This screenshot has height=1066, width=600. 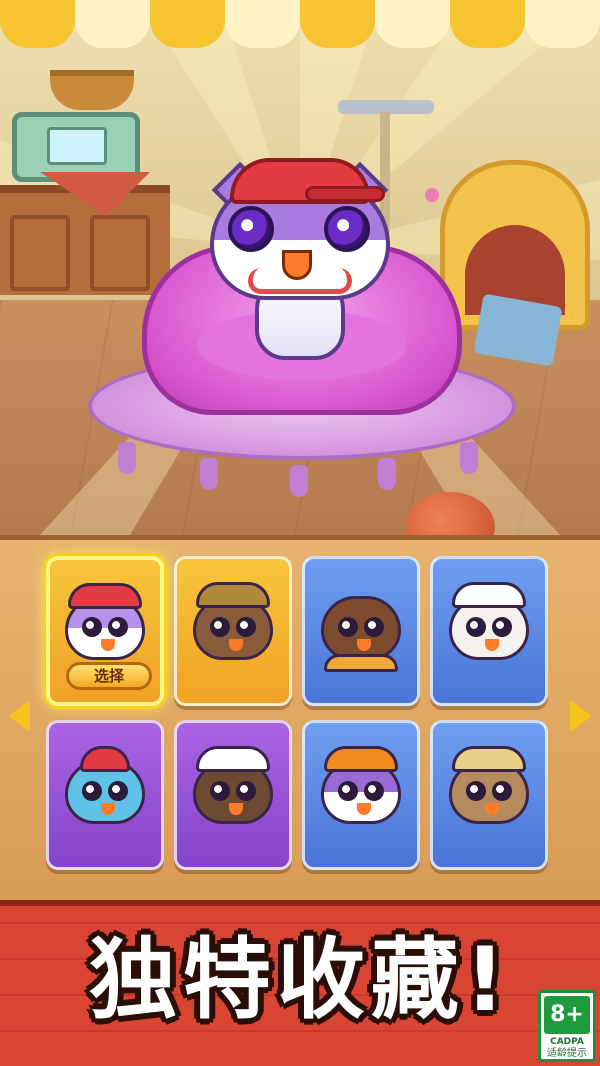 What do you see at coordinates (567, 1053) in the screenshot?
I see `rating-tip: 适龄提示` at bounding box center [567, 1053].